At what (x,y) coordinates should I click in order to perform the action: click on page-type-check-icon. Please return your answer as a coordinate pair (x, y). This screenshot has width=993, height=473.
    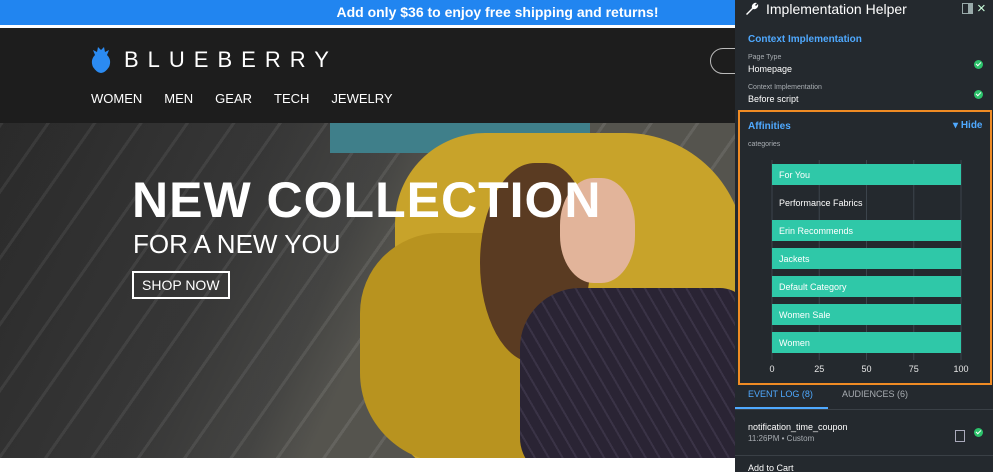
    Looking at the image, I should click on (978, 64).